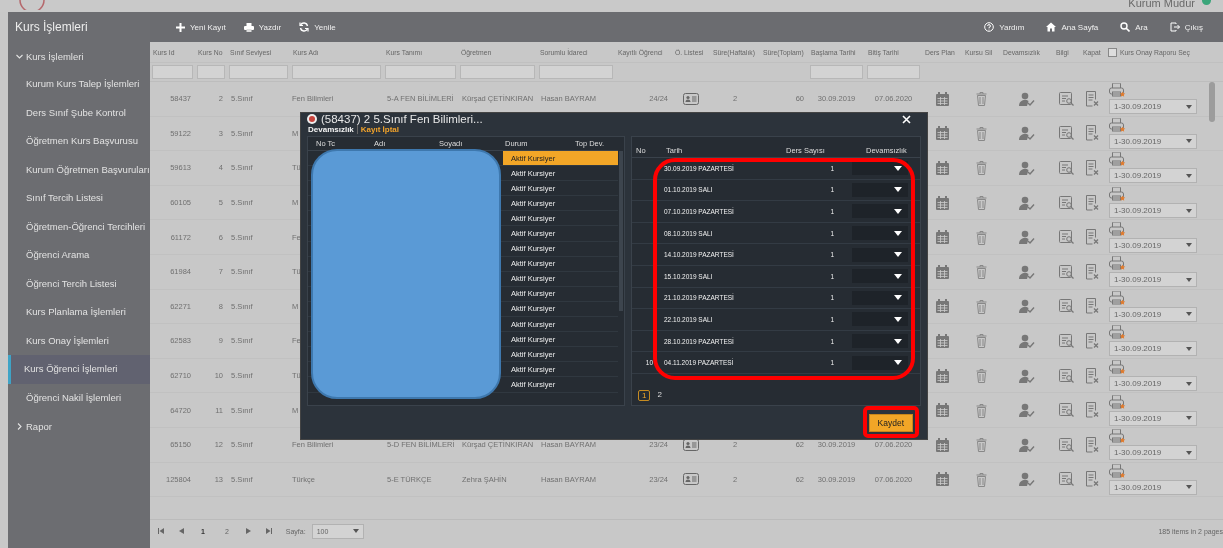 The width and height of the screenshot is (1223, 548). Describe the element at coordinates (79, 198) in the screenshot. I see `sidebar-item: Sınıf Tercih Listesi` at that location.